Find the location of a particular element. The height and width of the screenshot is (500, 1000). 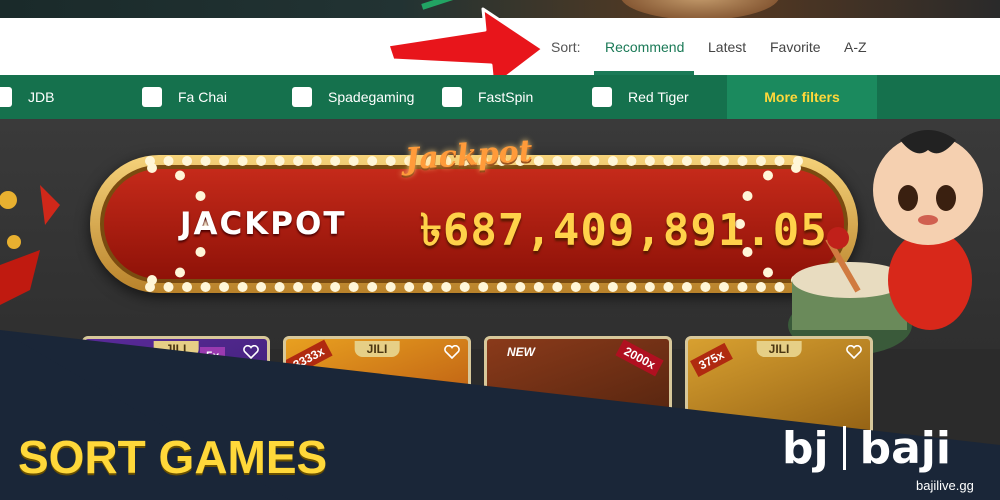

decor-character is located at coordinates (700, 9).